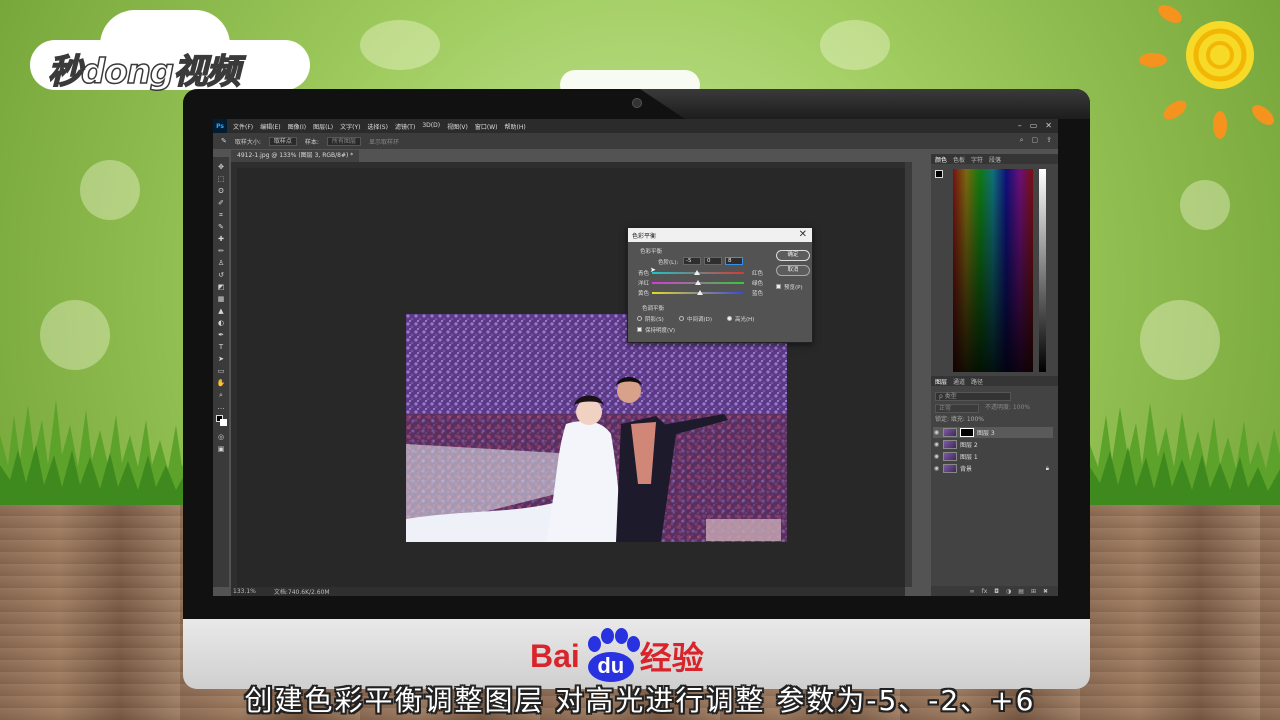 This screenshot has width=1280, height=720. Describe the element at coordinates (1180, 340) in the screenshot. I see `bokeh-light` at that location.